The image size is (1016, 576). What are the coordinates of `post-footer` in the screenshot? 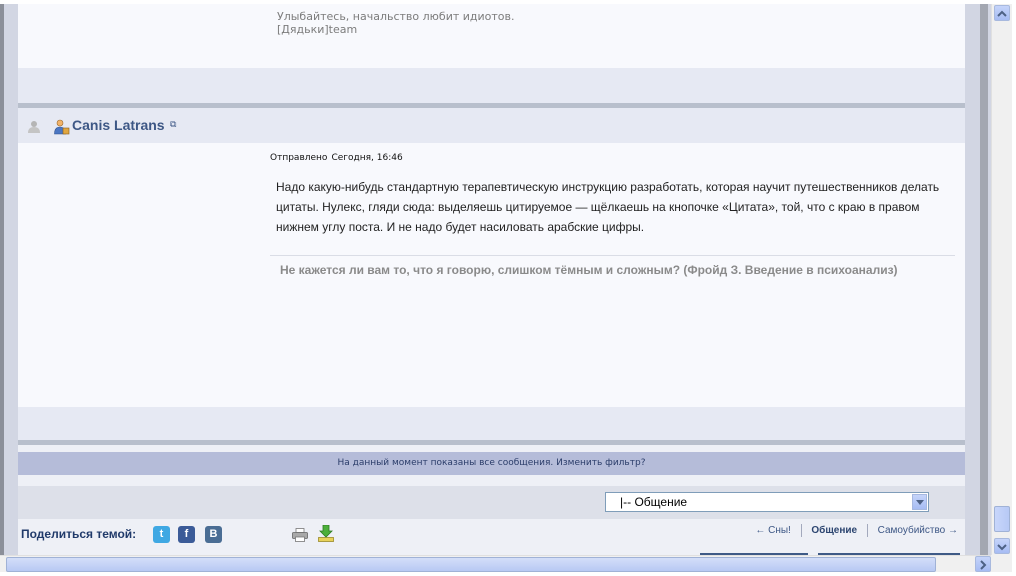 It's located at (491, 423).